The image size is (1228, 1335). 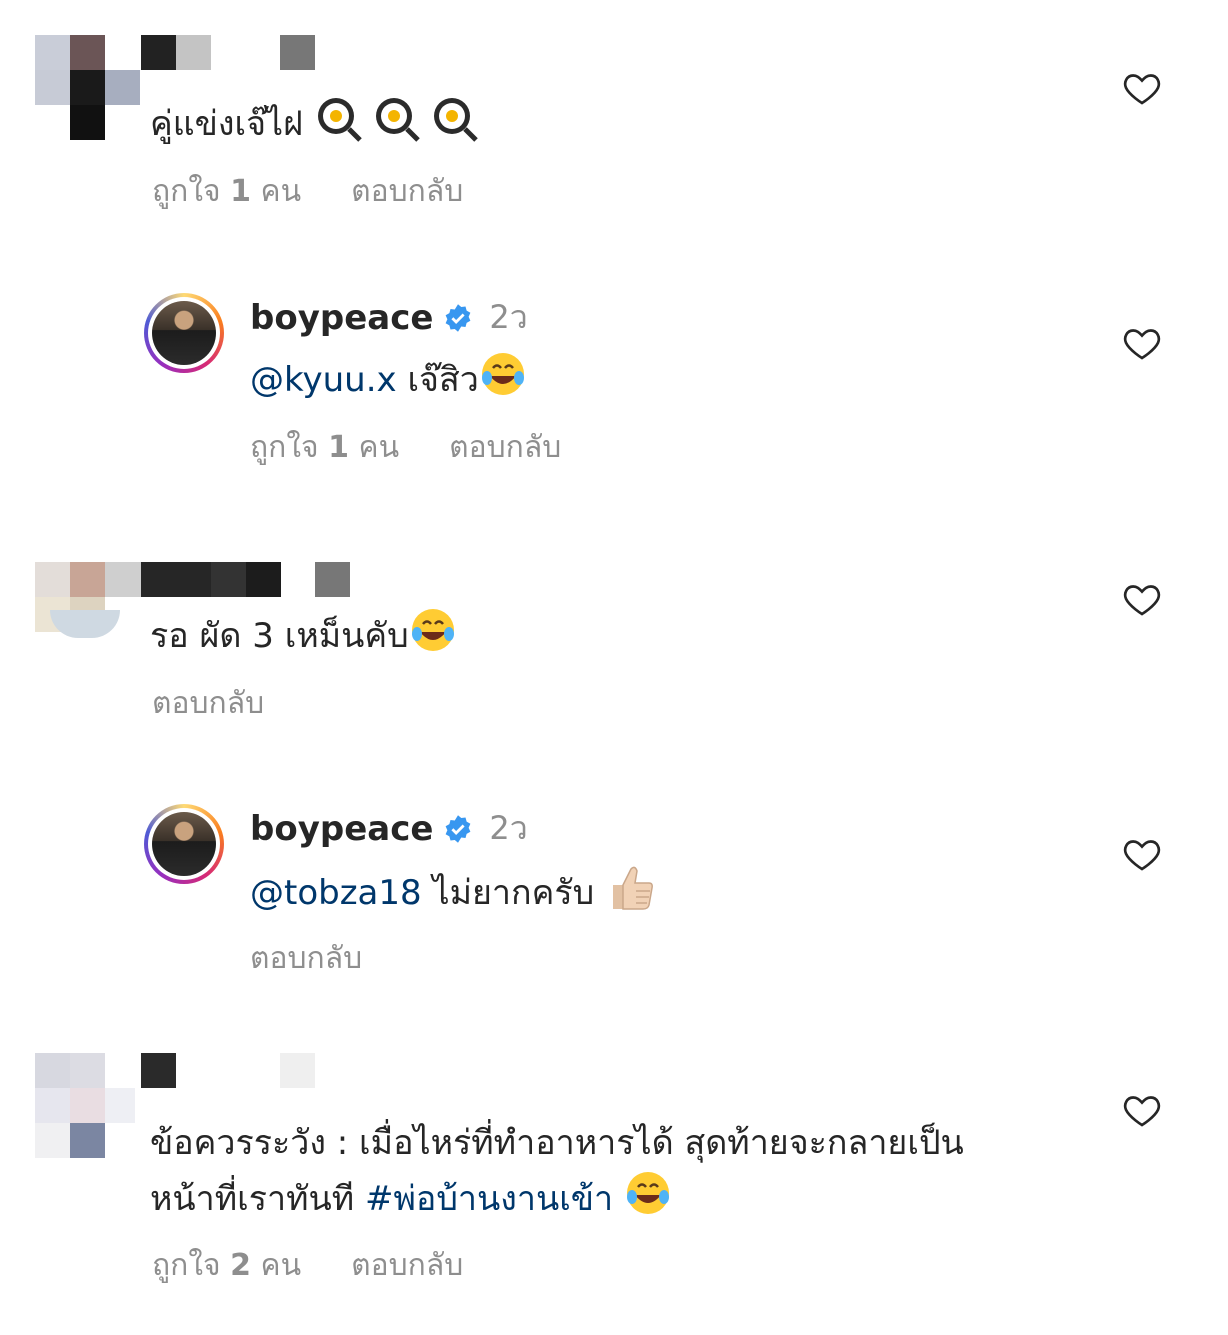 What do you see at coordinates (227, 124) in the screenshot?
I see `comment-body: คู่แข่งเจ๊ไฝ` at bounding box center [227, 124].